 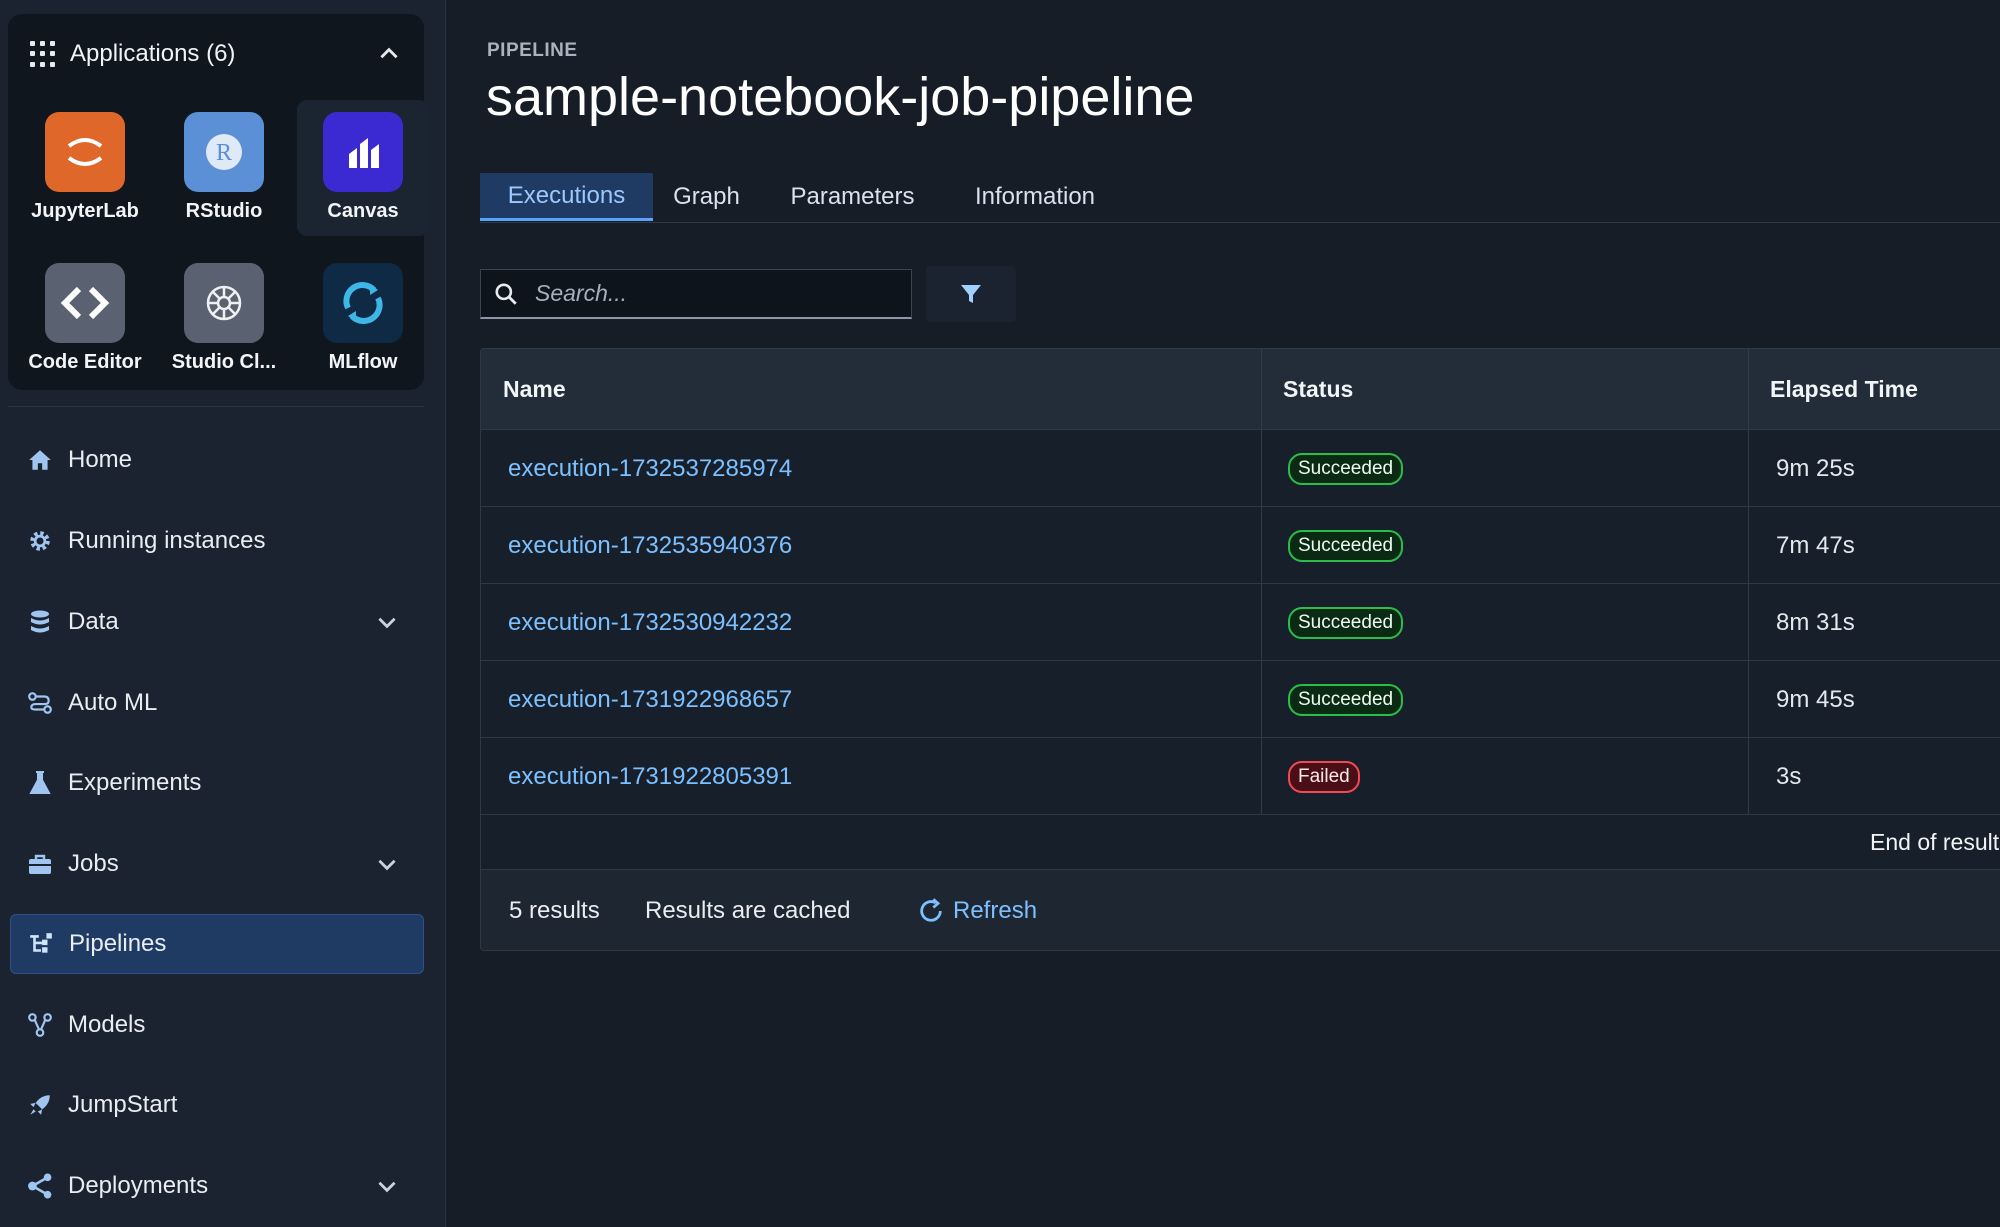 I want to click on rocket-icon, so click(x=40, y=1105).